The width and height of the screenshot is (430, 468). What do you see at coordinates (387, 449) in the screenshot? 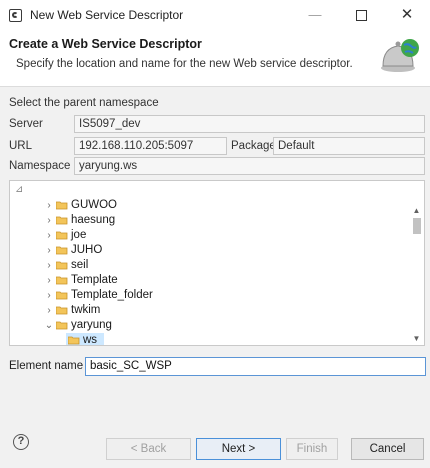
I see `cancel-button: Cancel` at bounding box center [387, 449].